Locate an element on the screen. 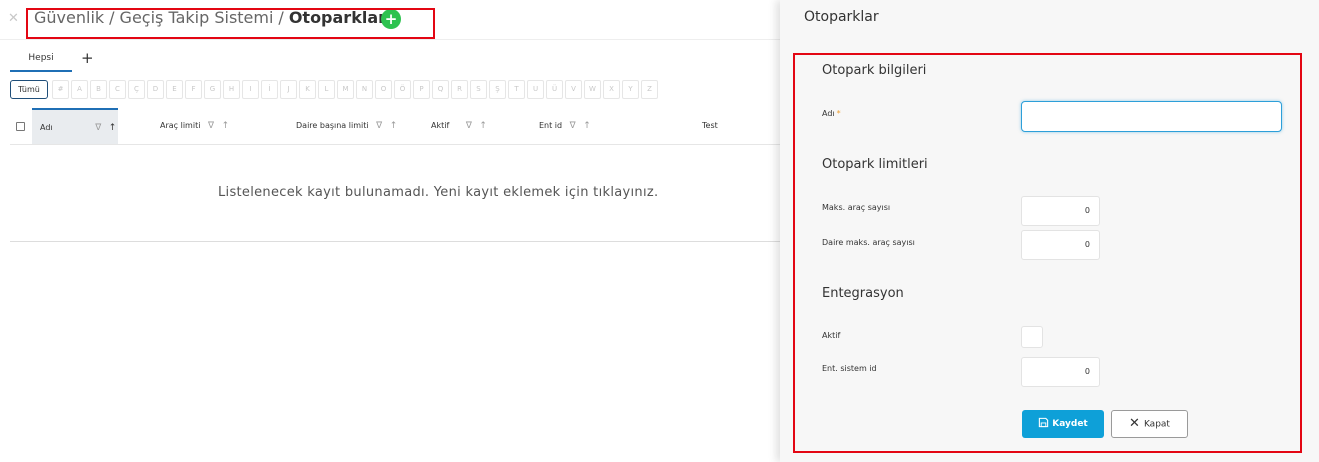 The height and width of the screenshot is (462, 1319). alphabet-letter-button: L is located at coordinates (326, 89).